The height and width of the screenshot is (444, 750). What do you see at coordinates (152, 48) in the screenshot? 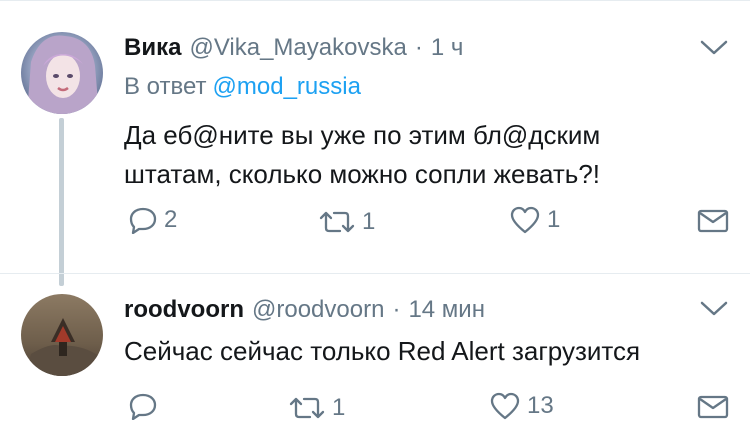
I see `display-name: Вика` at bounding box center [152, 48].